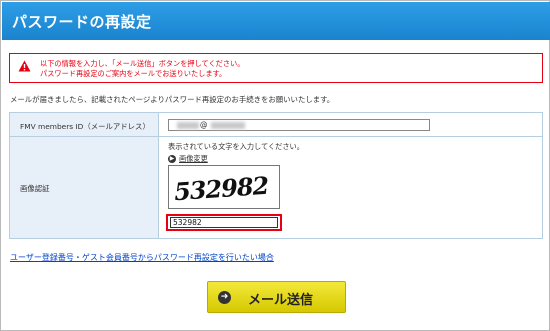 Image resolution: width=550 pixels, height=331 pixels. I want to click on warning-icon, so click(24, 66).